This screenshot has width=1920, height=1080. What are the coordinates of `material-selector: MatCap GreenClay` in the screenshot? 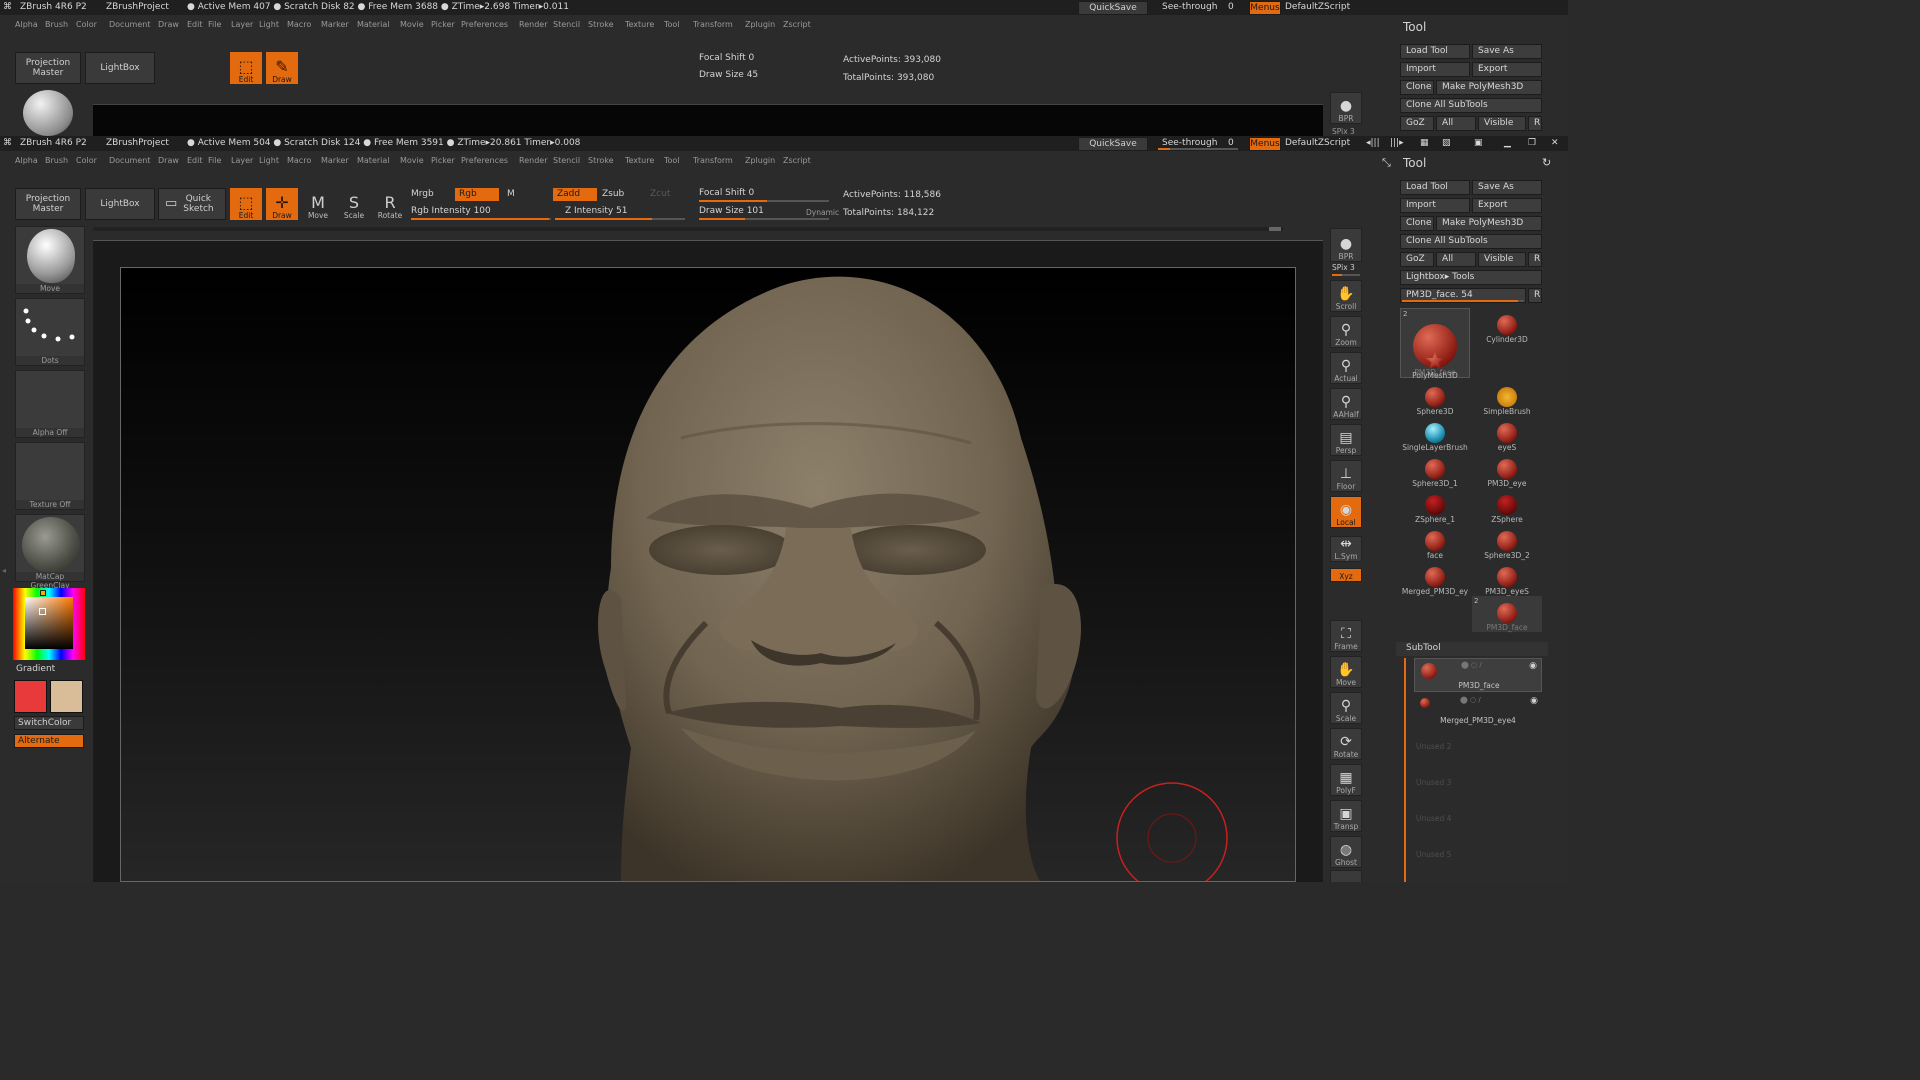 It's located at (50, 552).